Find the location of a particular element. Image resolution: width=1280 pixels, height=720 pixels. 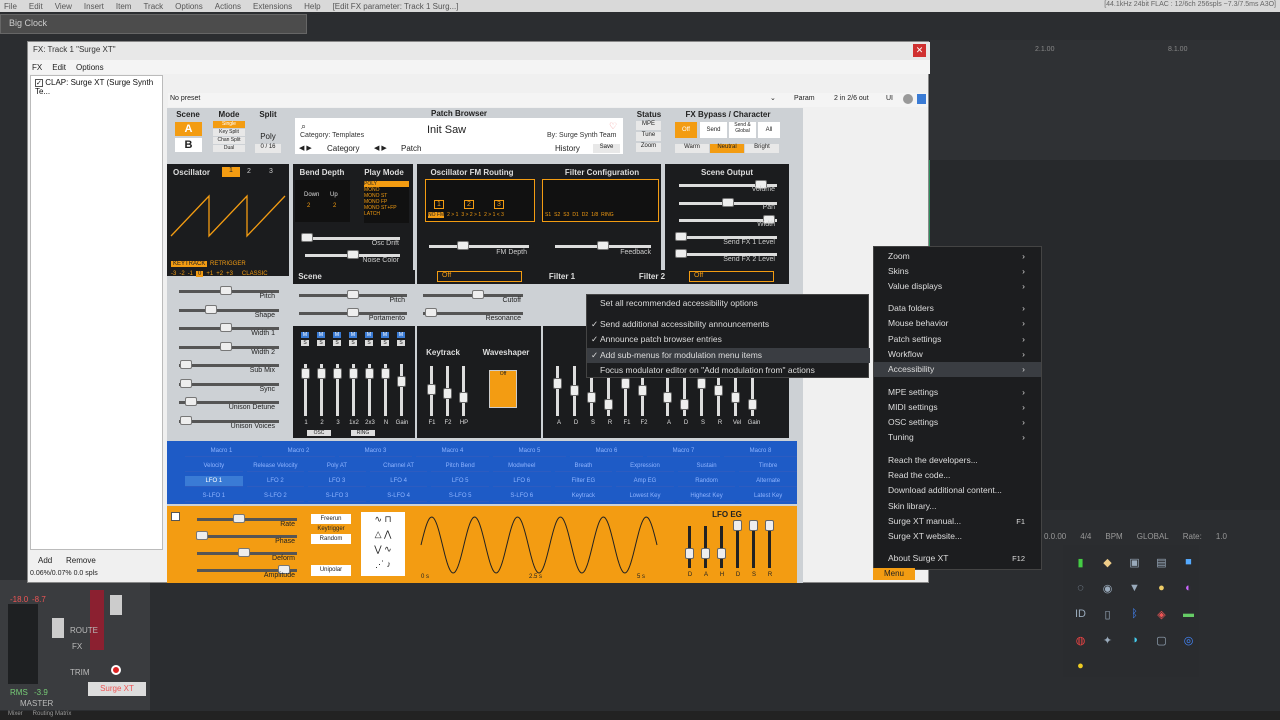

remove-fx-button: Remove is located at coordinates (81, 560).